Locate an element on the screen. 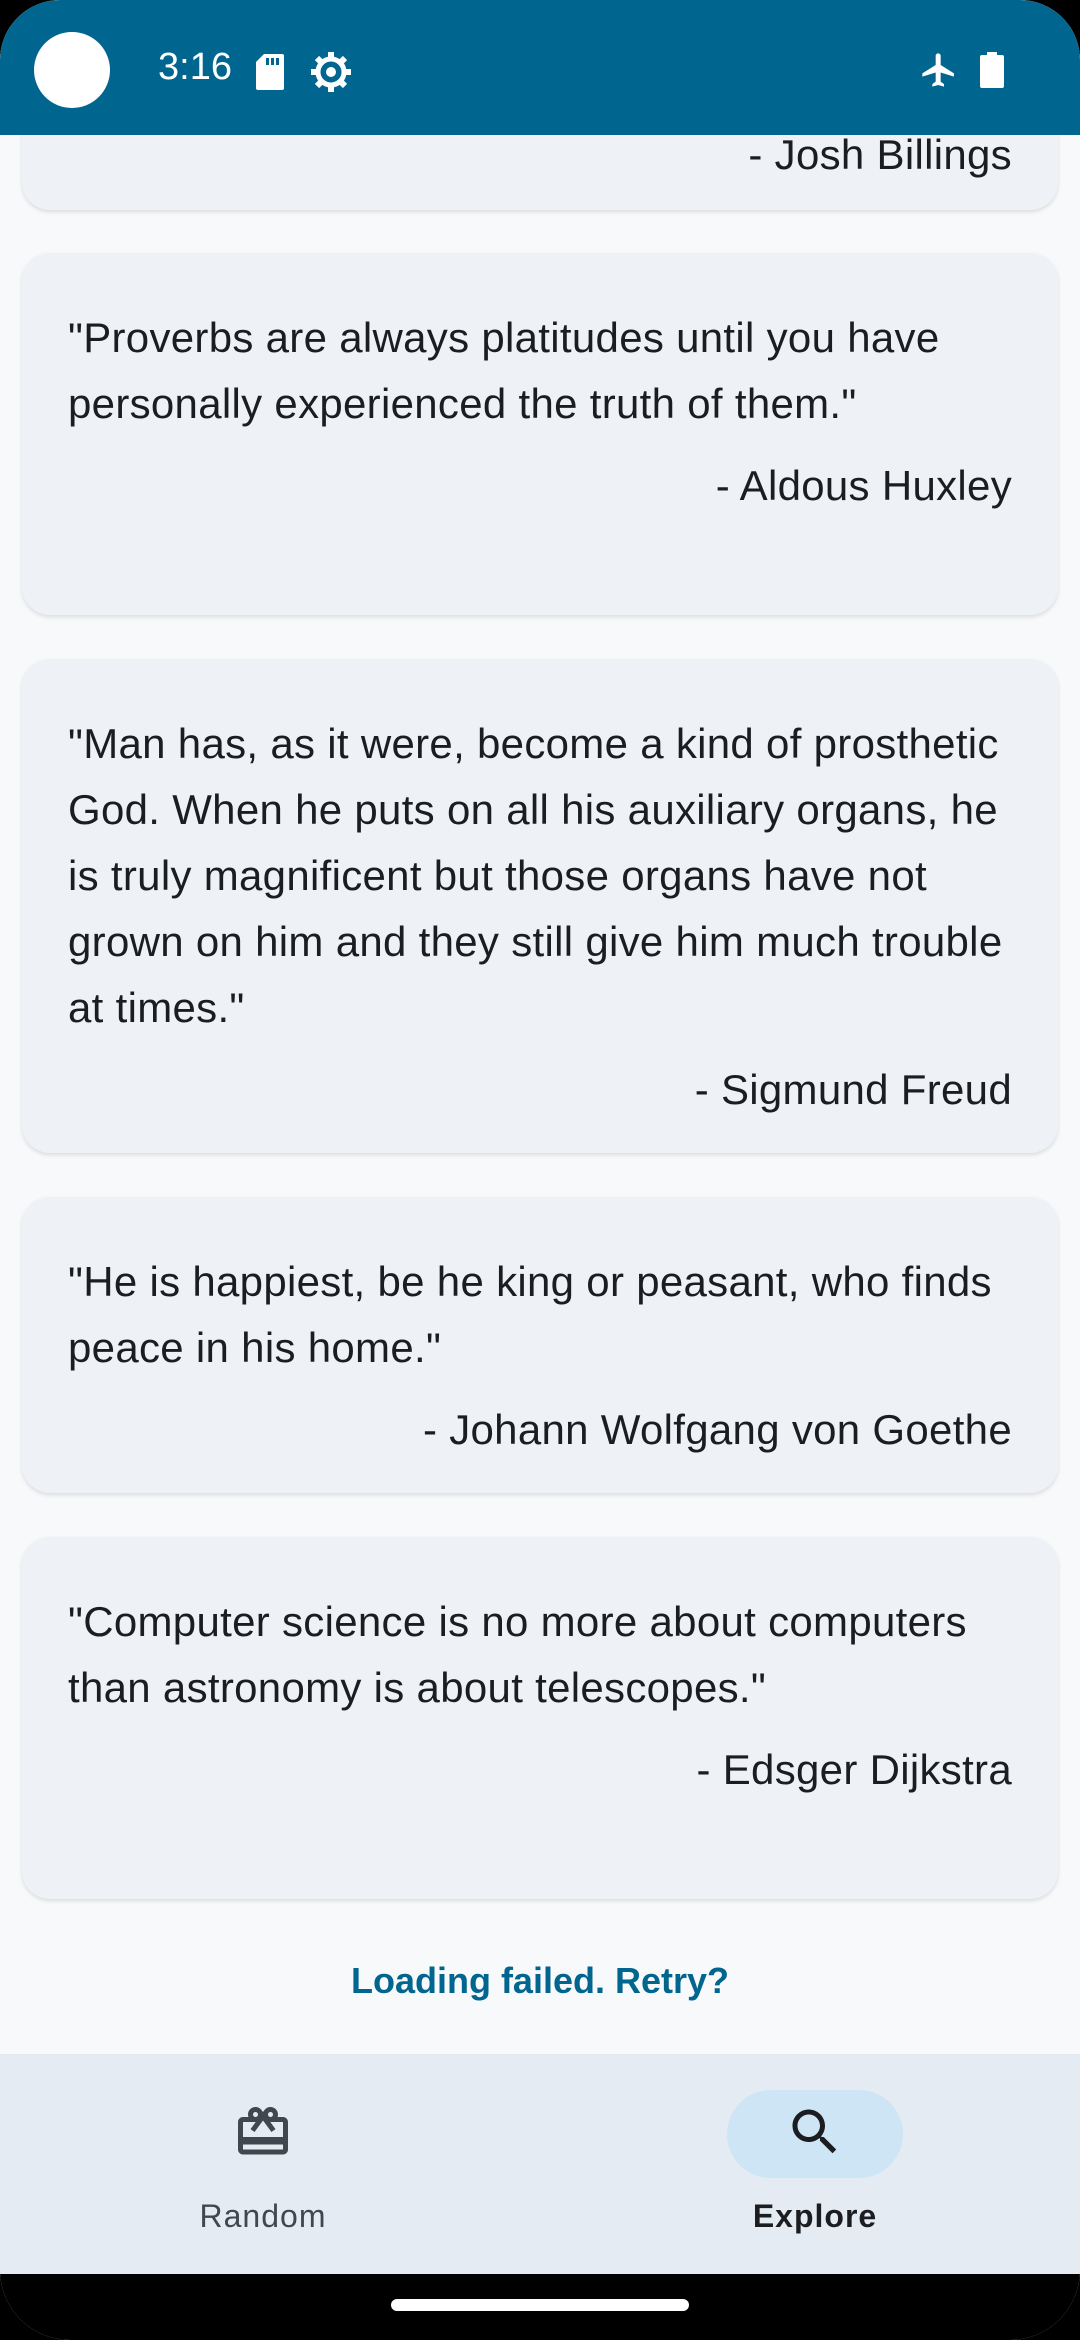 Image resolution: width=1080 pixels, height=2340 pixels. home-gesture-handle is located at coordinates (540, 2305).